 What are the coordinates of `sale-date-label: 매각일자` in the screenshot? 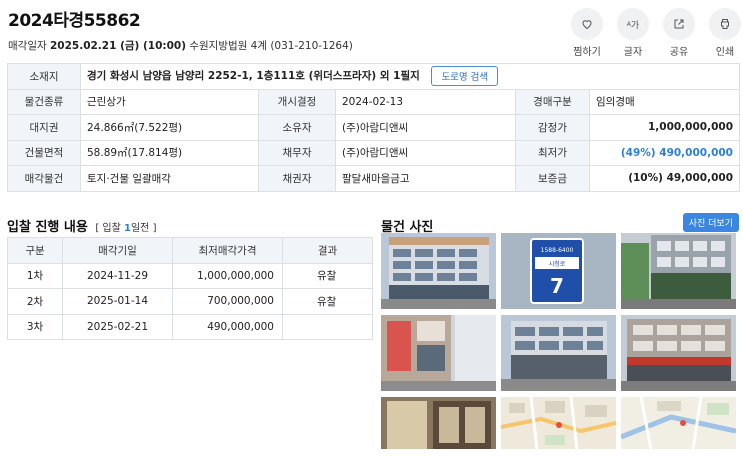 It's located at (27, 46).